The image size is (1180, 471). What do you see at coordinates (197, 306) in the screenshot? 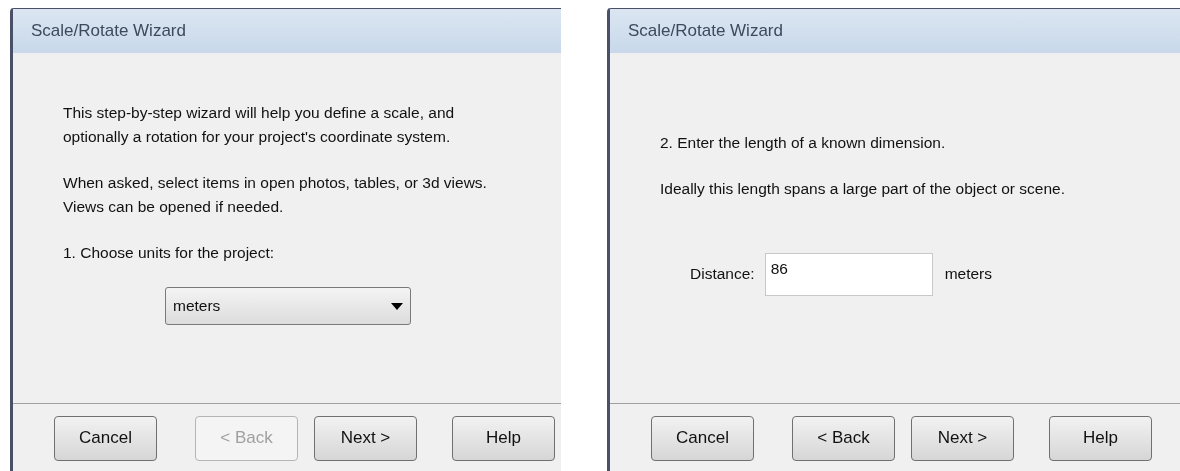
I see `dropdown-value: meters` at bounding box center [197, 306].